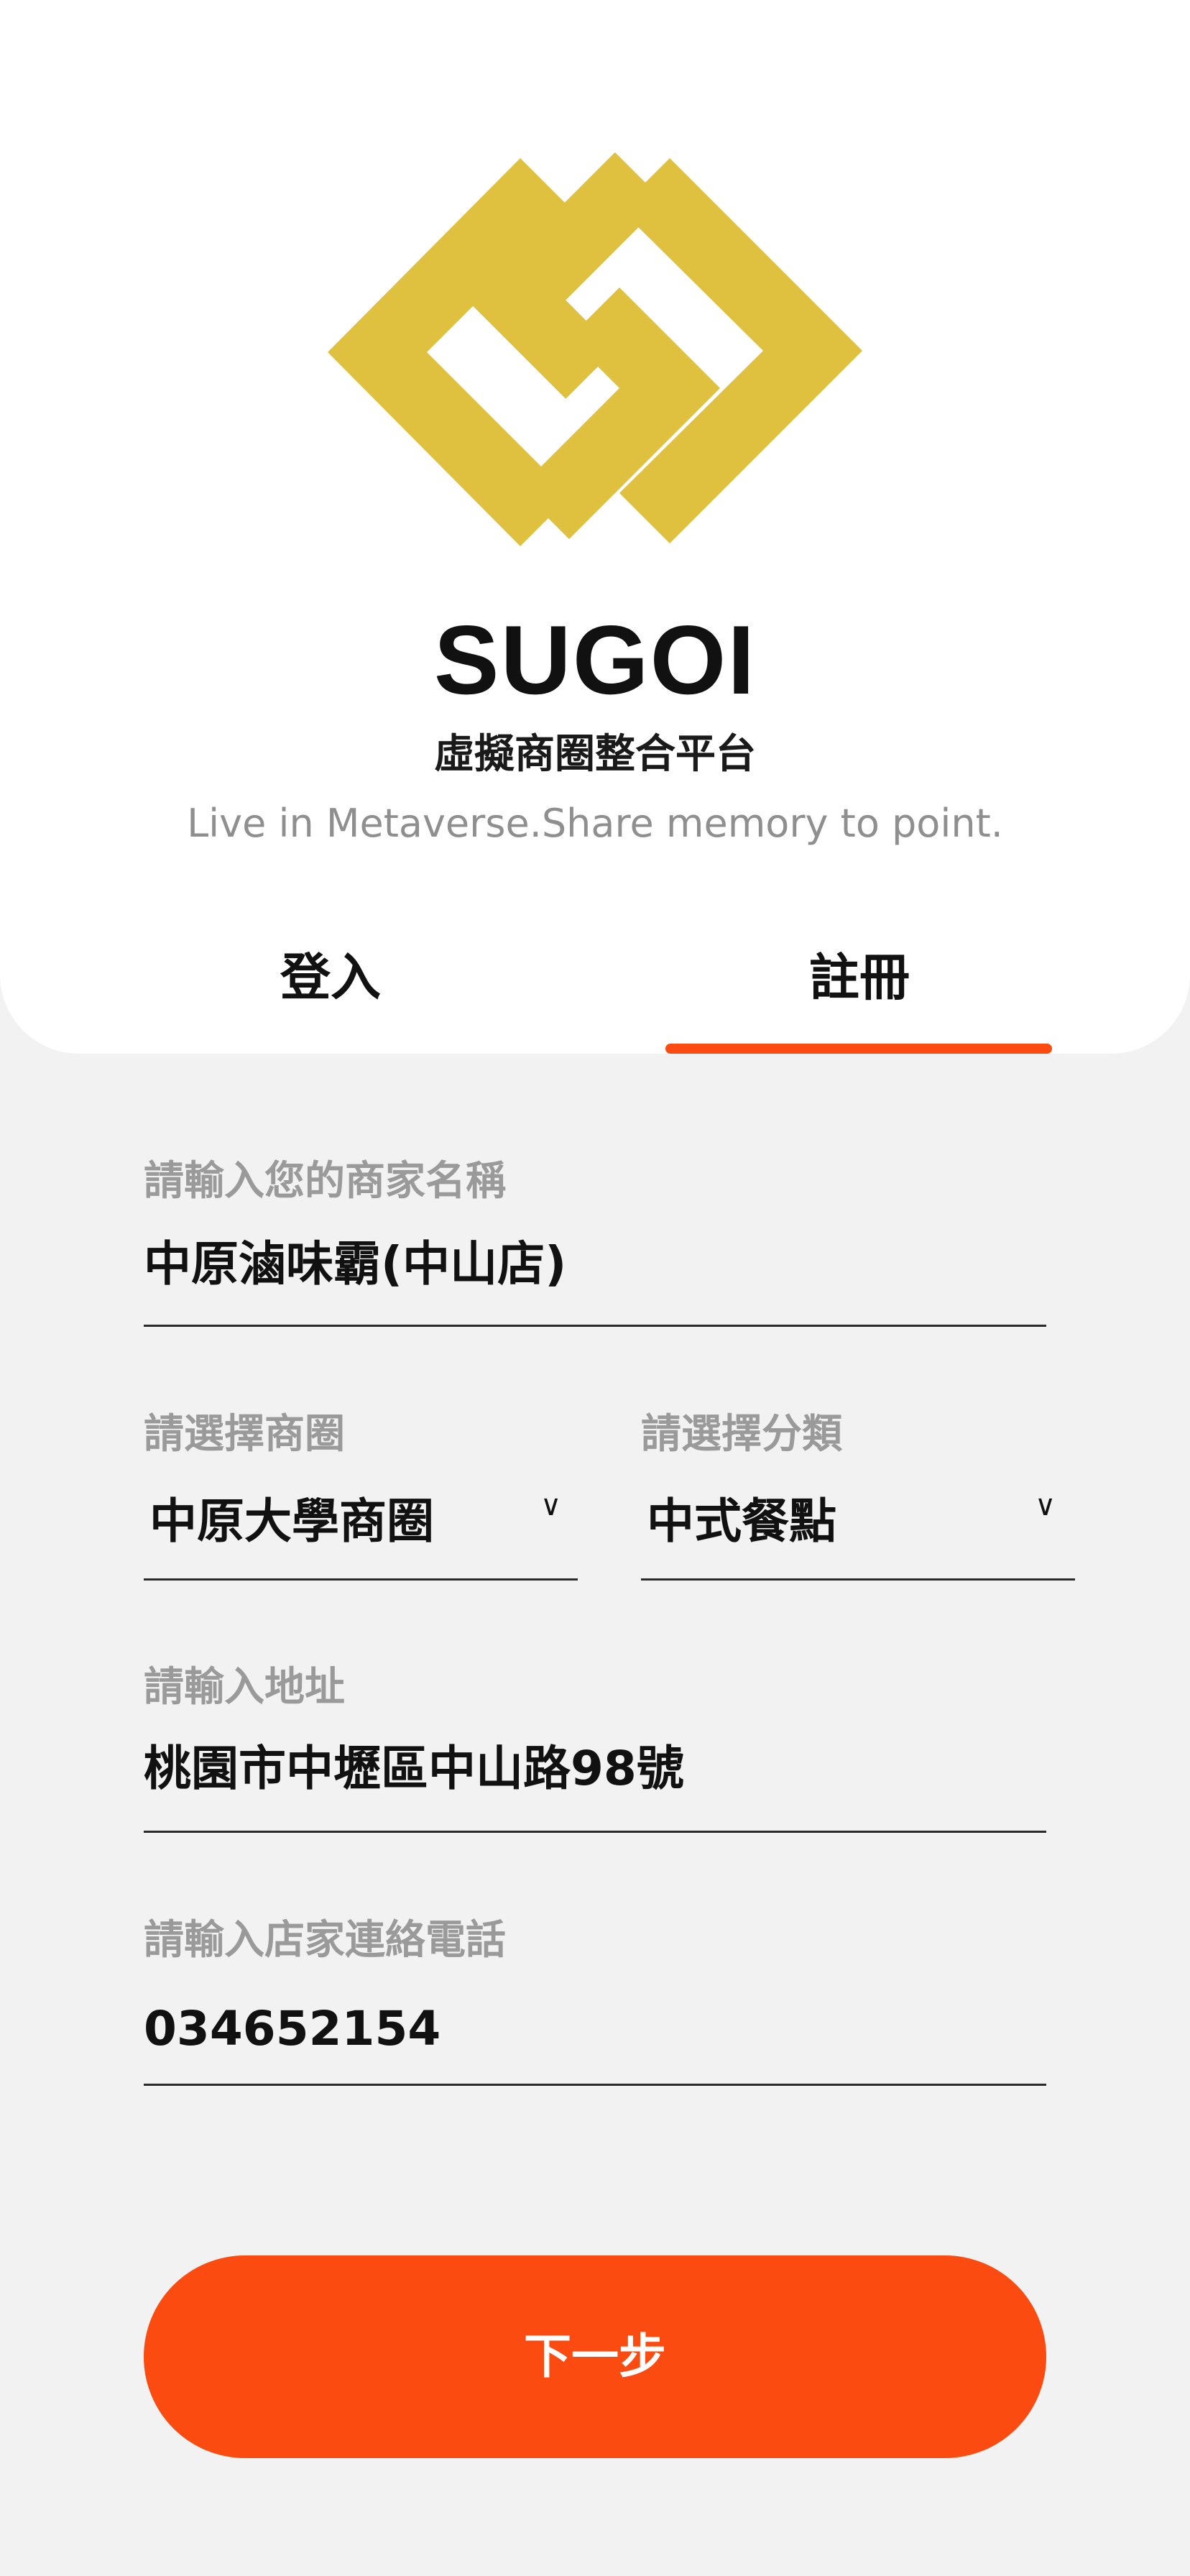 This screenshot has height=2576, width=1190. What do you see at coordinates (325, 1181) in the screenshot?
I see `store-name-label: 請輸入您的商家名稱` at bounding box center [325, 1181].